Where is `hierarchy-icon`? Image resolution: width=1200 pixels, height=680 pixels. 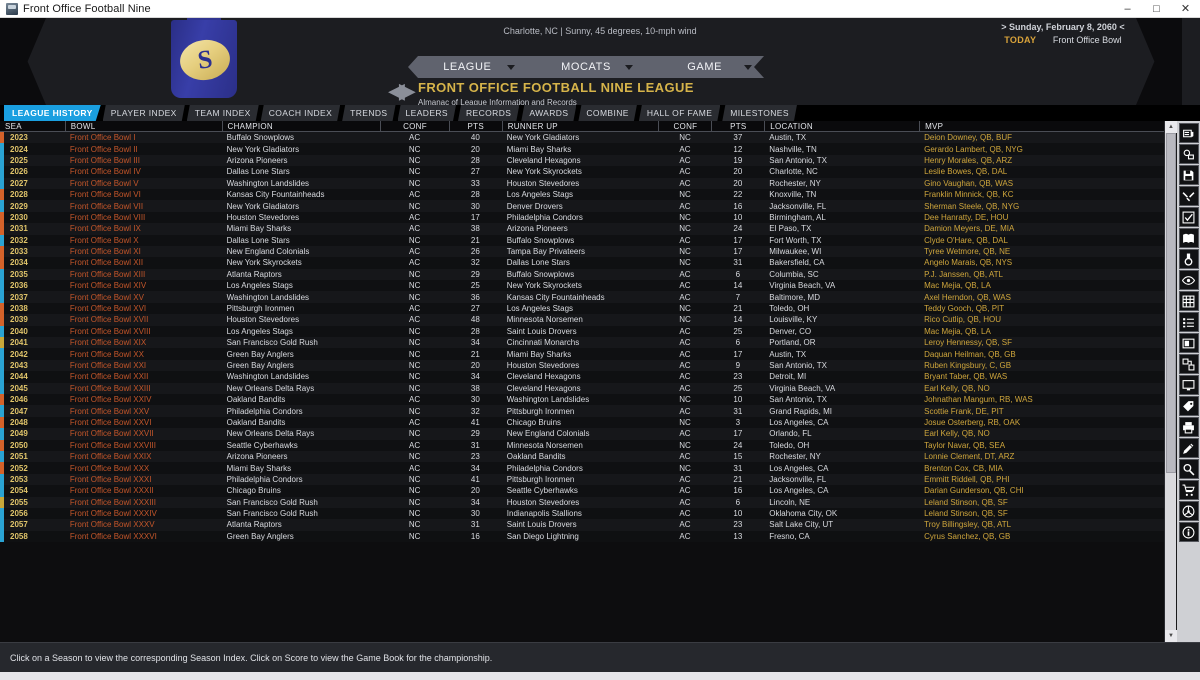
hierarchy-icon is located at coordinates (1188, 511).